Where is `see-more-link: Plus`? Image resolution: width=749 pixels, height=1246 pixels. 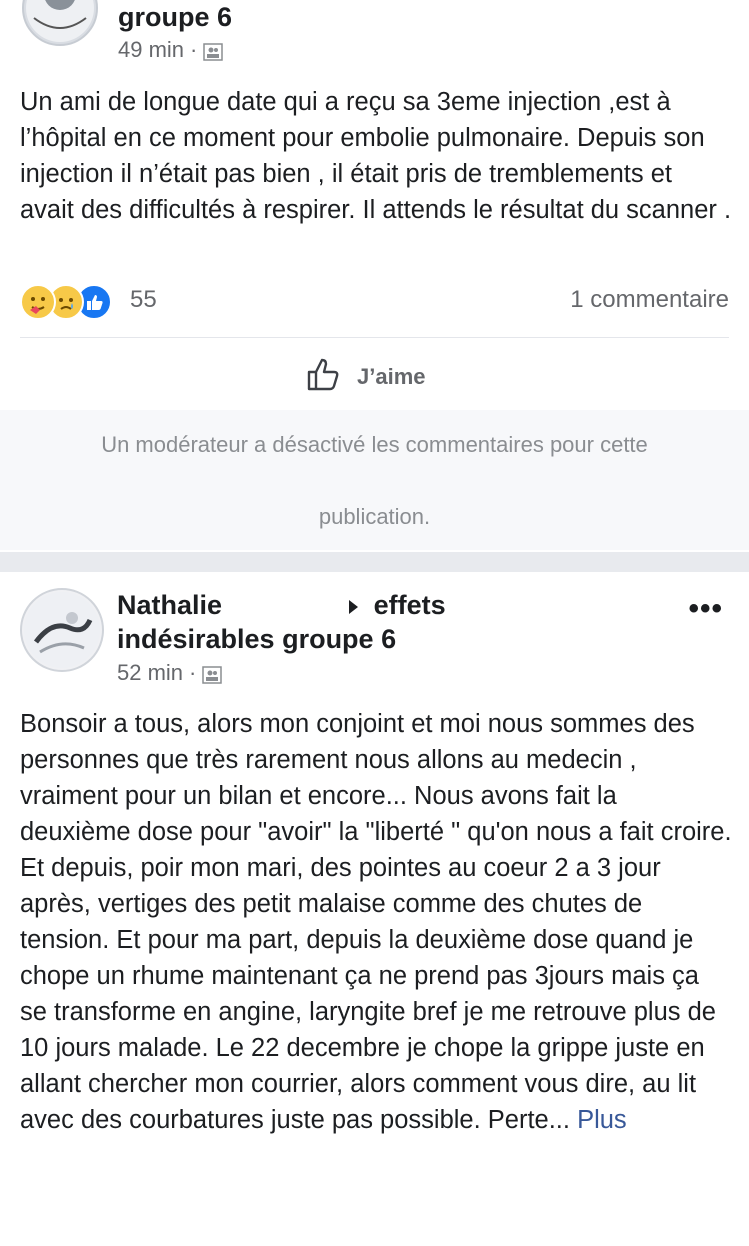 see-more-link: Plus is located at coordinates (602, 1120).